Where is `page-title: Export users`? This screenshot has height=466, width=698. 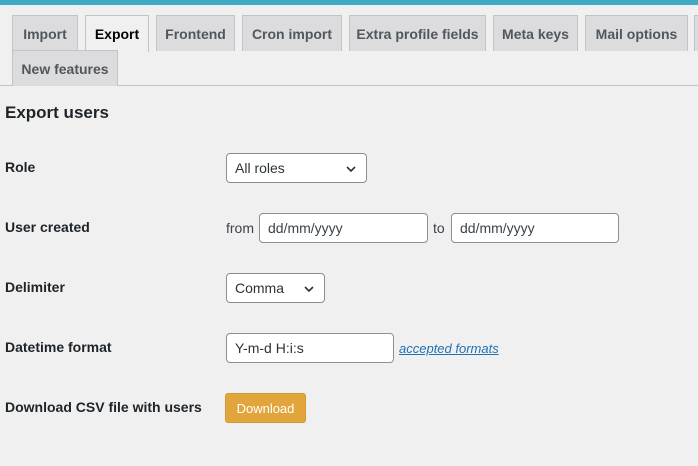
page-title: Export users is located at coordinates (57, 112).